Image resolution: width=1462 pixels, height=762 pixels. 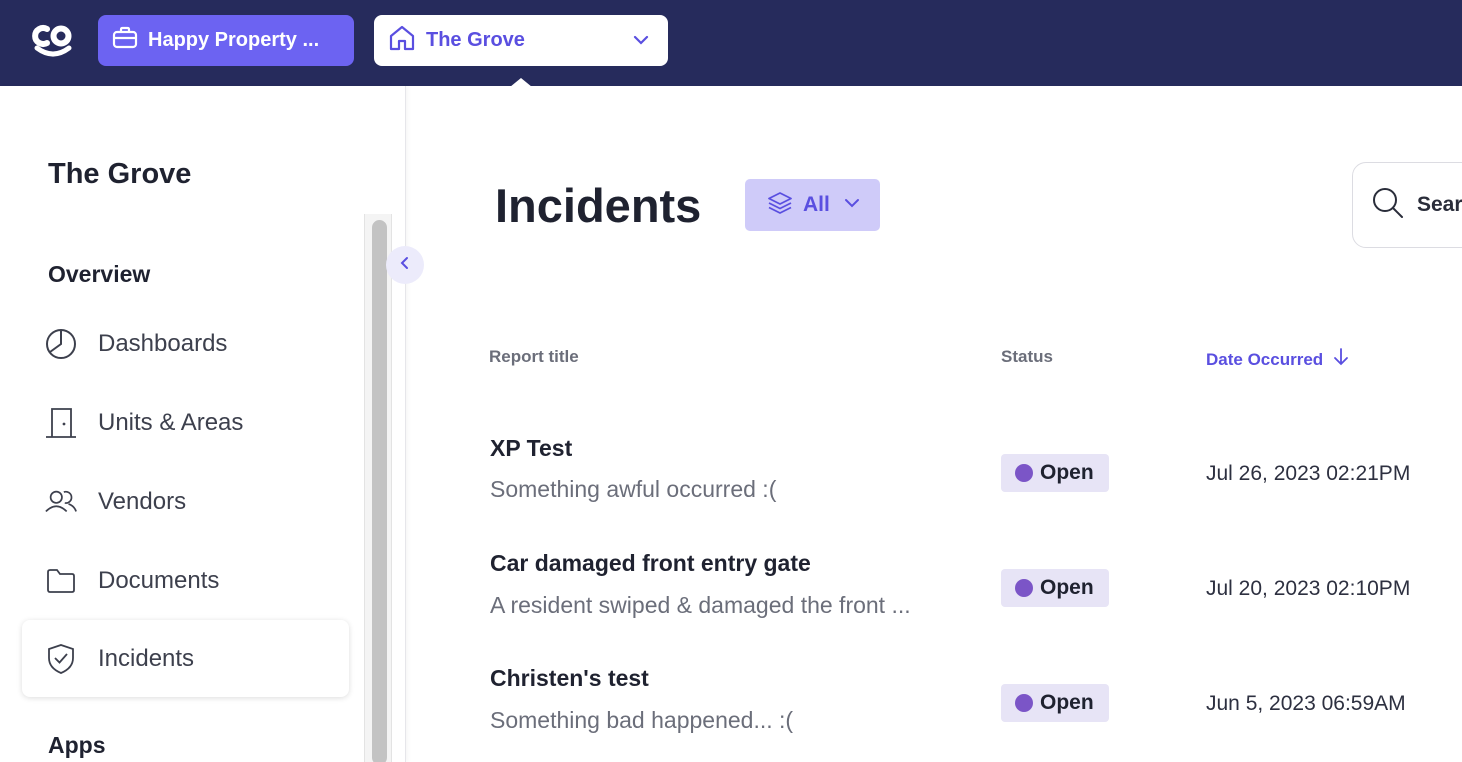 What do you see at coordinates (120, 174) in the screenshot?
I see `sidebar-title: The Grove` at bounding box center [120, 174].